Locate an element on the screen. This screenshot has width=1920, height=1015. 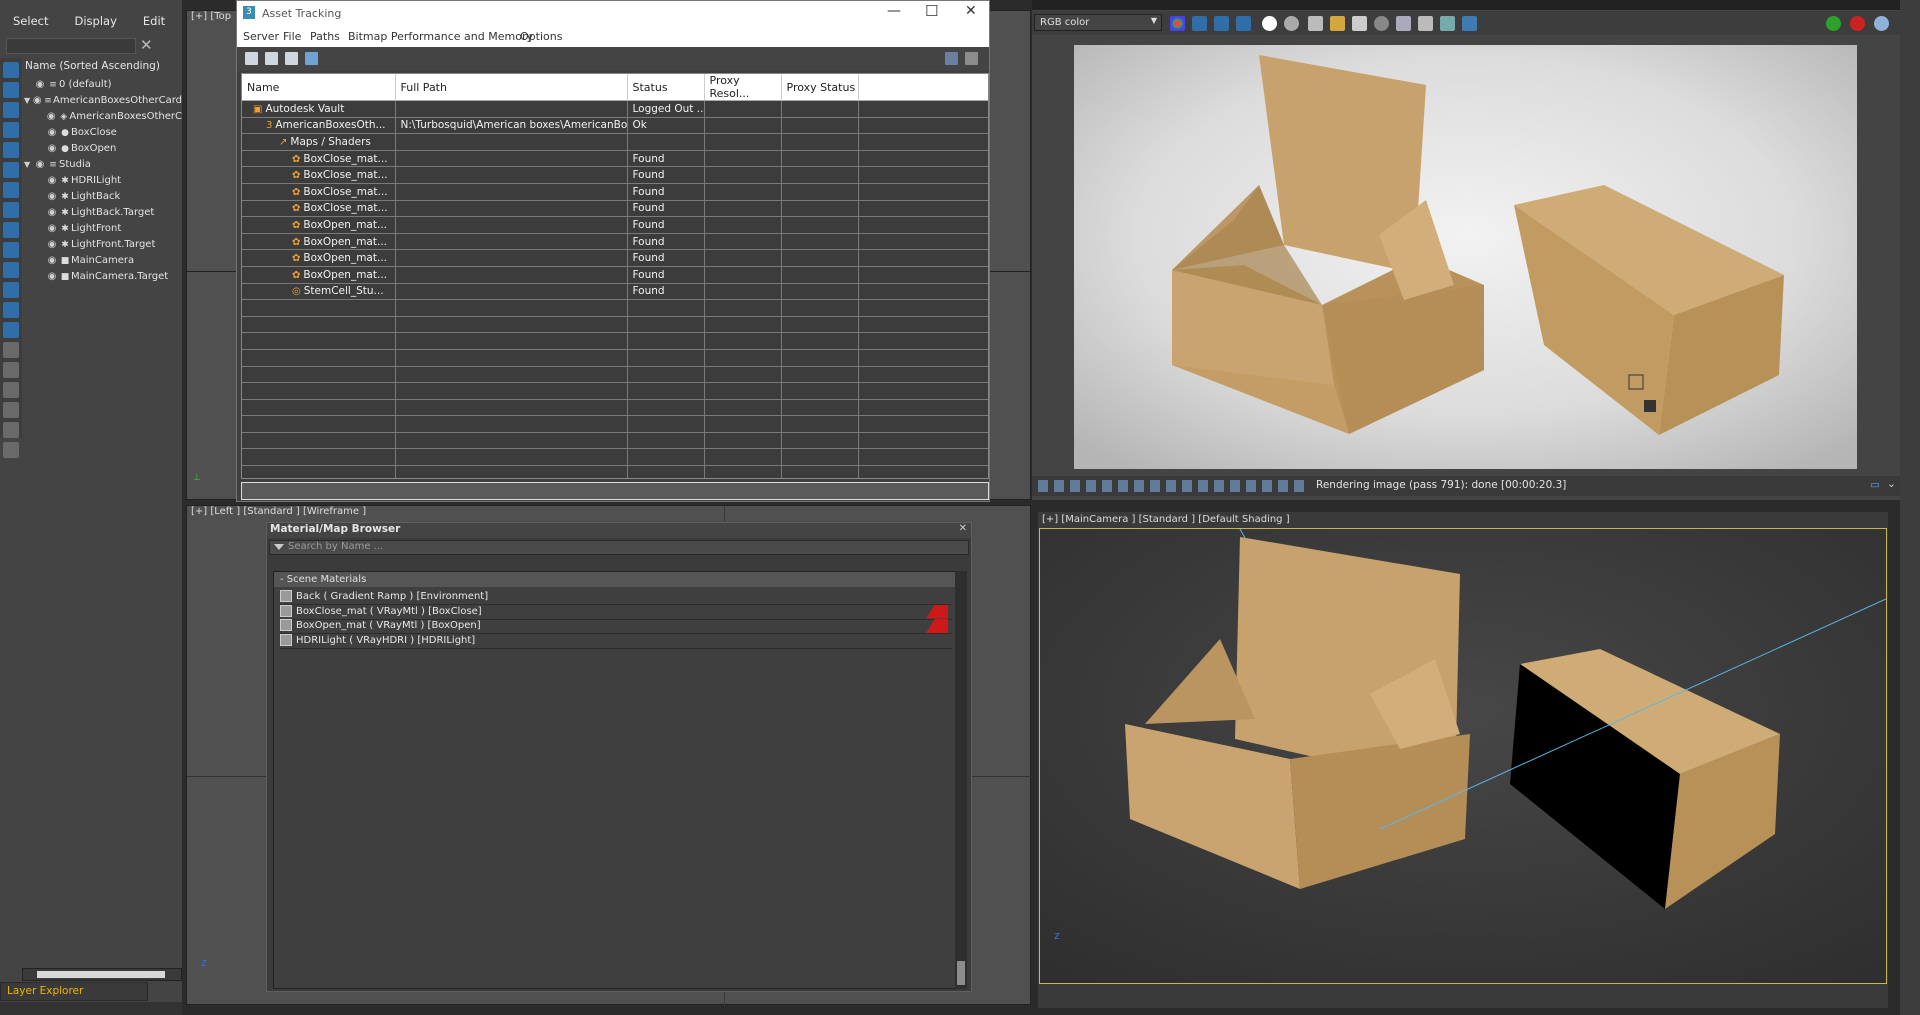
column-status: Status is located at coordinates (666, 87).